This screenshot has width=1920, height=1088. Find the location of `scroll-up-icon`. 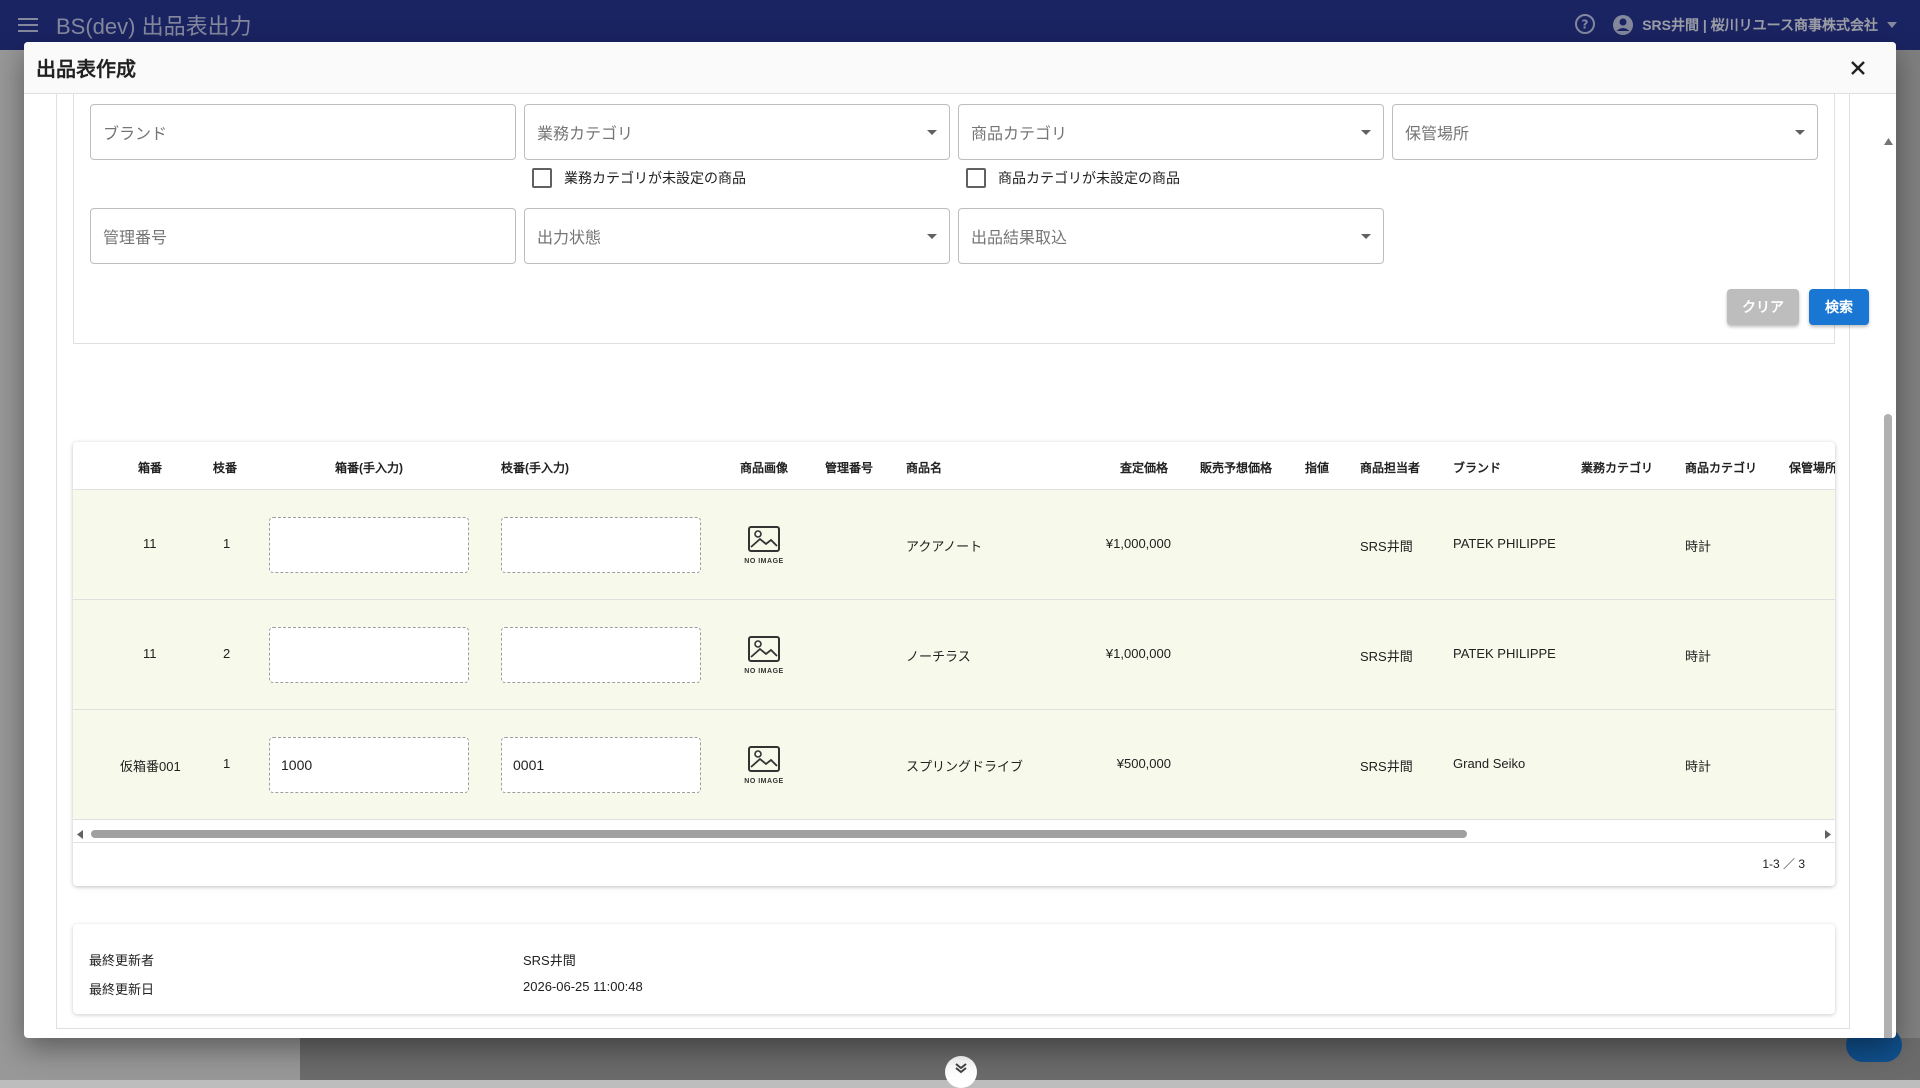

scroll-up-icon is located at coordinates (1888, 141).